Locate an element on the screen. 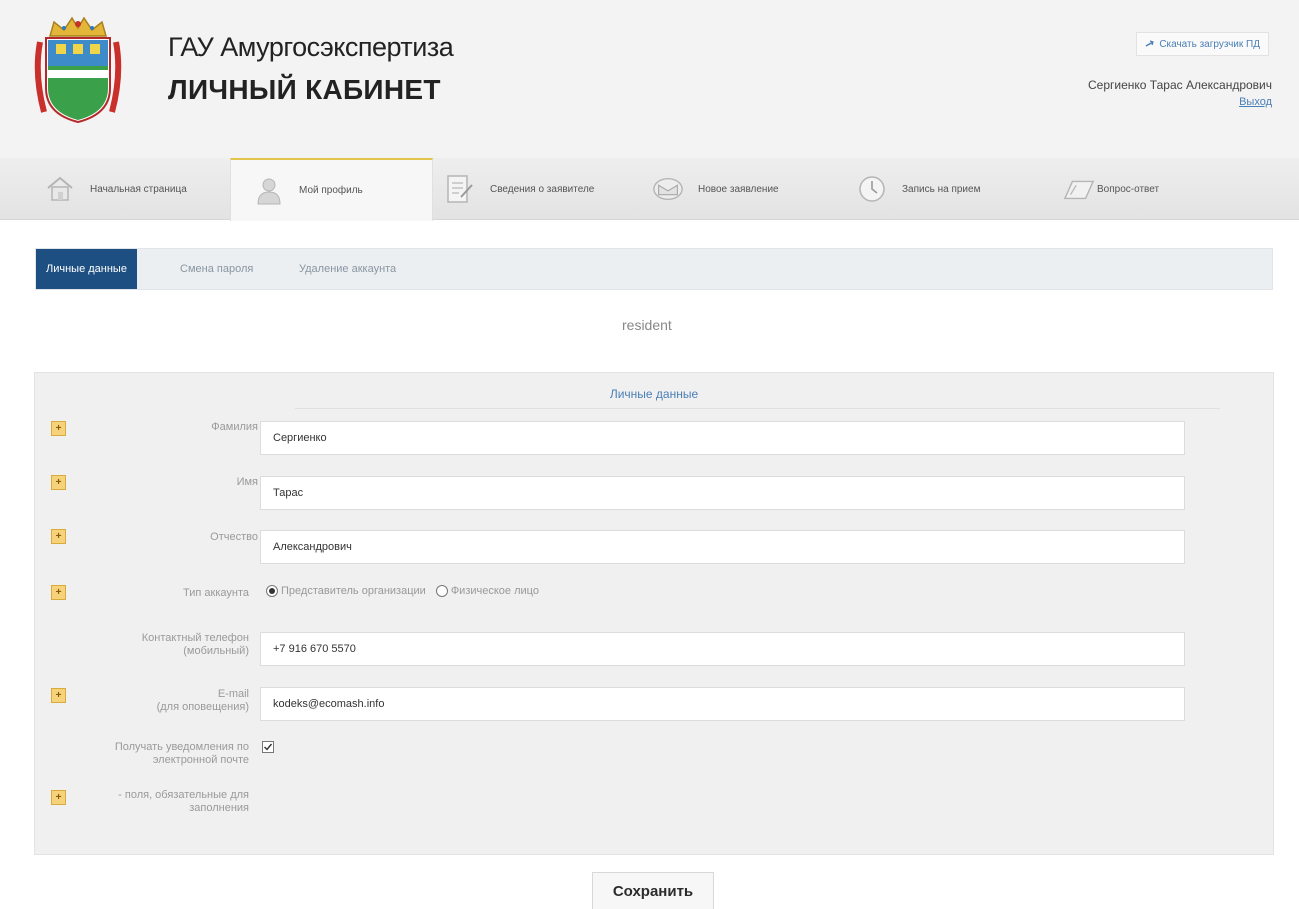 Image resolution: width=1299 pixels, height=909 pixels. nav-item-home: Начальная страница is located at coordinates (115, 189).